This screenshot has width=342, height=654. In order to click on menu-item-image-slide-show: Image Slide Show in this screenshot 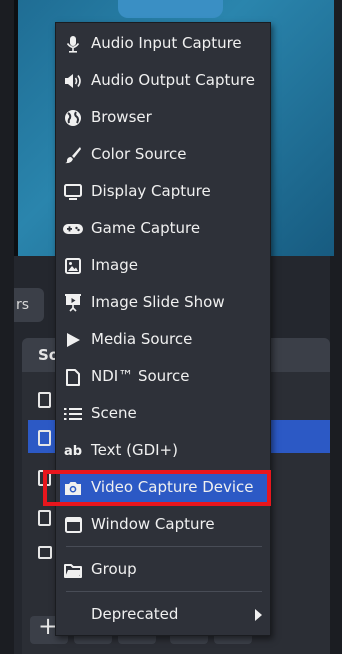, I will do `click(164, 302)`.